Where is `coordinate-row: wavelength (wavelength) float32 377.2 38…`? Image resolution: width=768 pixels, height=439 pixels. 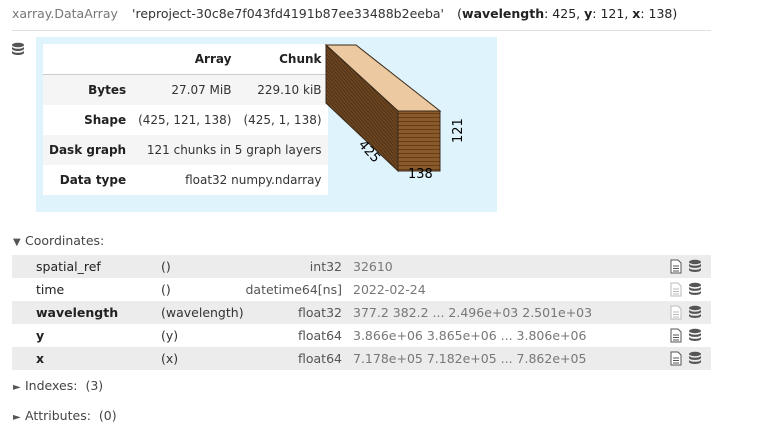
coordinate-row: wavelength (wavelength) float32 377.2 38… is located at coordinates (361, 312).